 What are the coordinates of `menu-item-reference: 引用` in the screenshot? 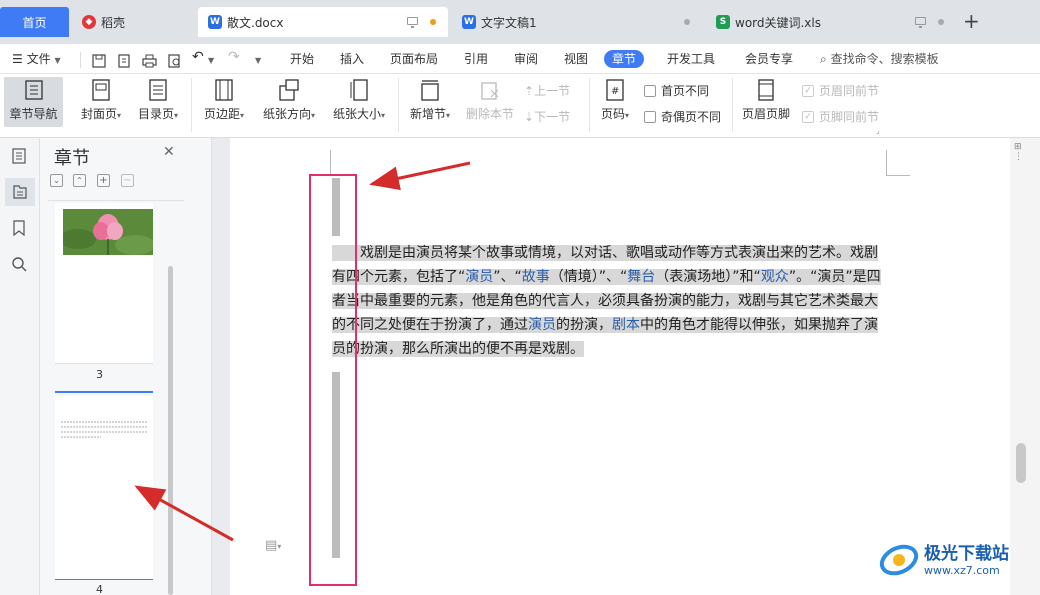 It's located at (476, 59).